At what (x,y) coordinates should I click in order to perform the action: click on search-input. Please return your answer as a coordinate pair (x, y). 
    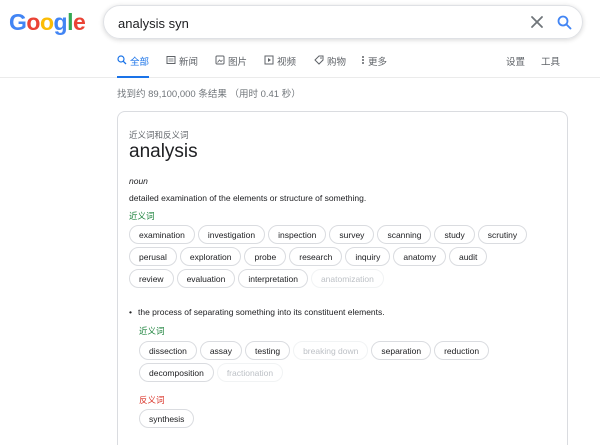
    Looking at the image, I should click on (308, 23).